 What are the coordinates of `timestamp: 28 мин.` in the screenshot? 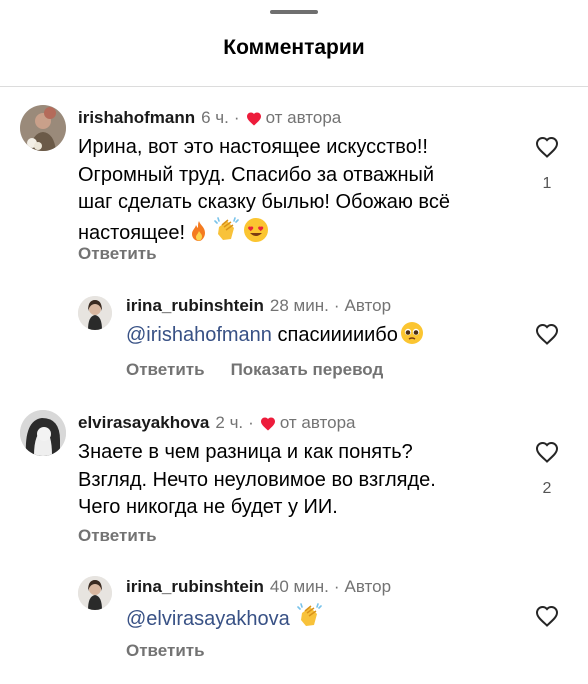 It's located at (299, 305).